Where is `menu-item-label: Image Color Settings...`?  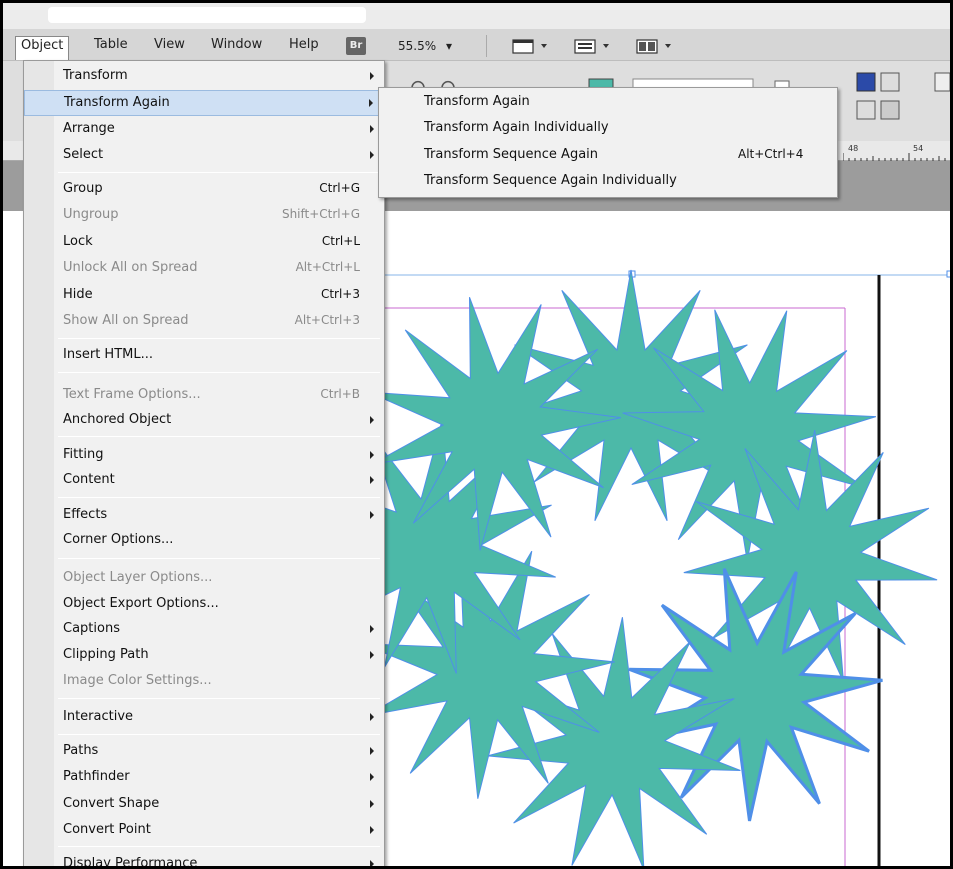 menu-item-label: Image Color Settings... is located at coordinates (137, 680).